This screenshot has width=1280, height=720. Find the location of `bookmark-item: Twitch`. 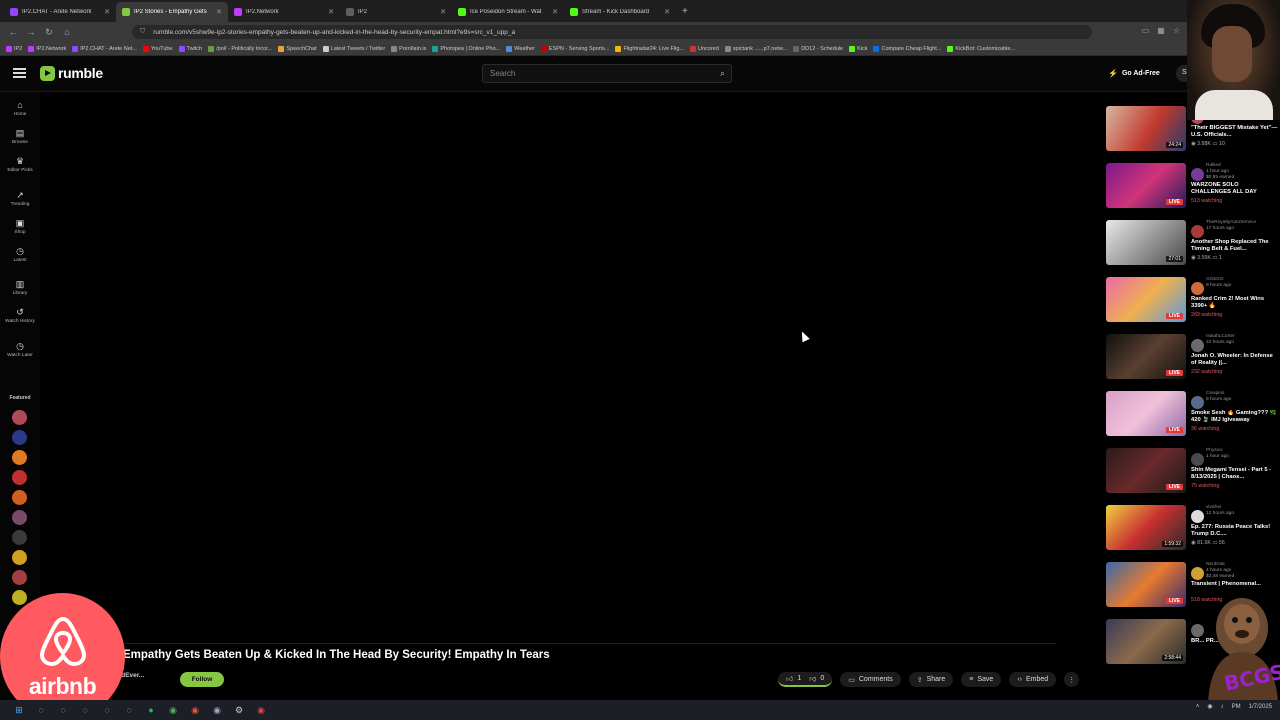

bookmark-item: Twitch is located at coordinates (190, 48).